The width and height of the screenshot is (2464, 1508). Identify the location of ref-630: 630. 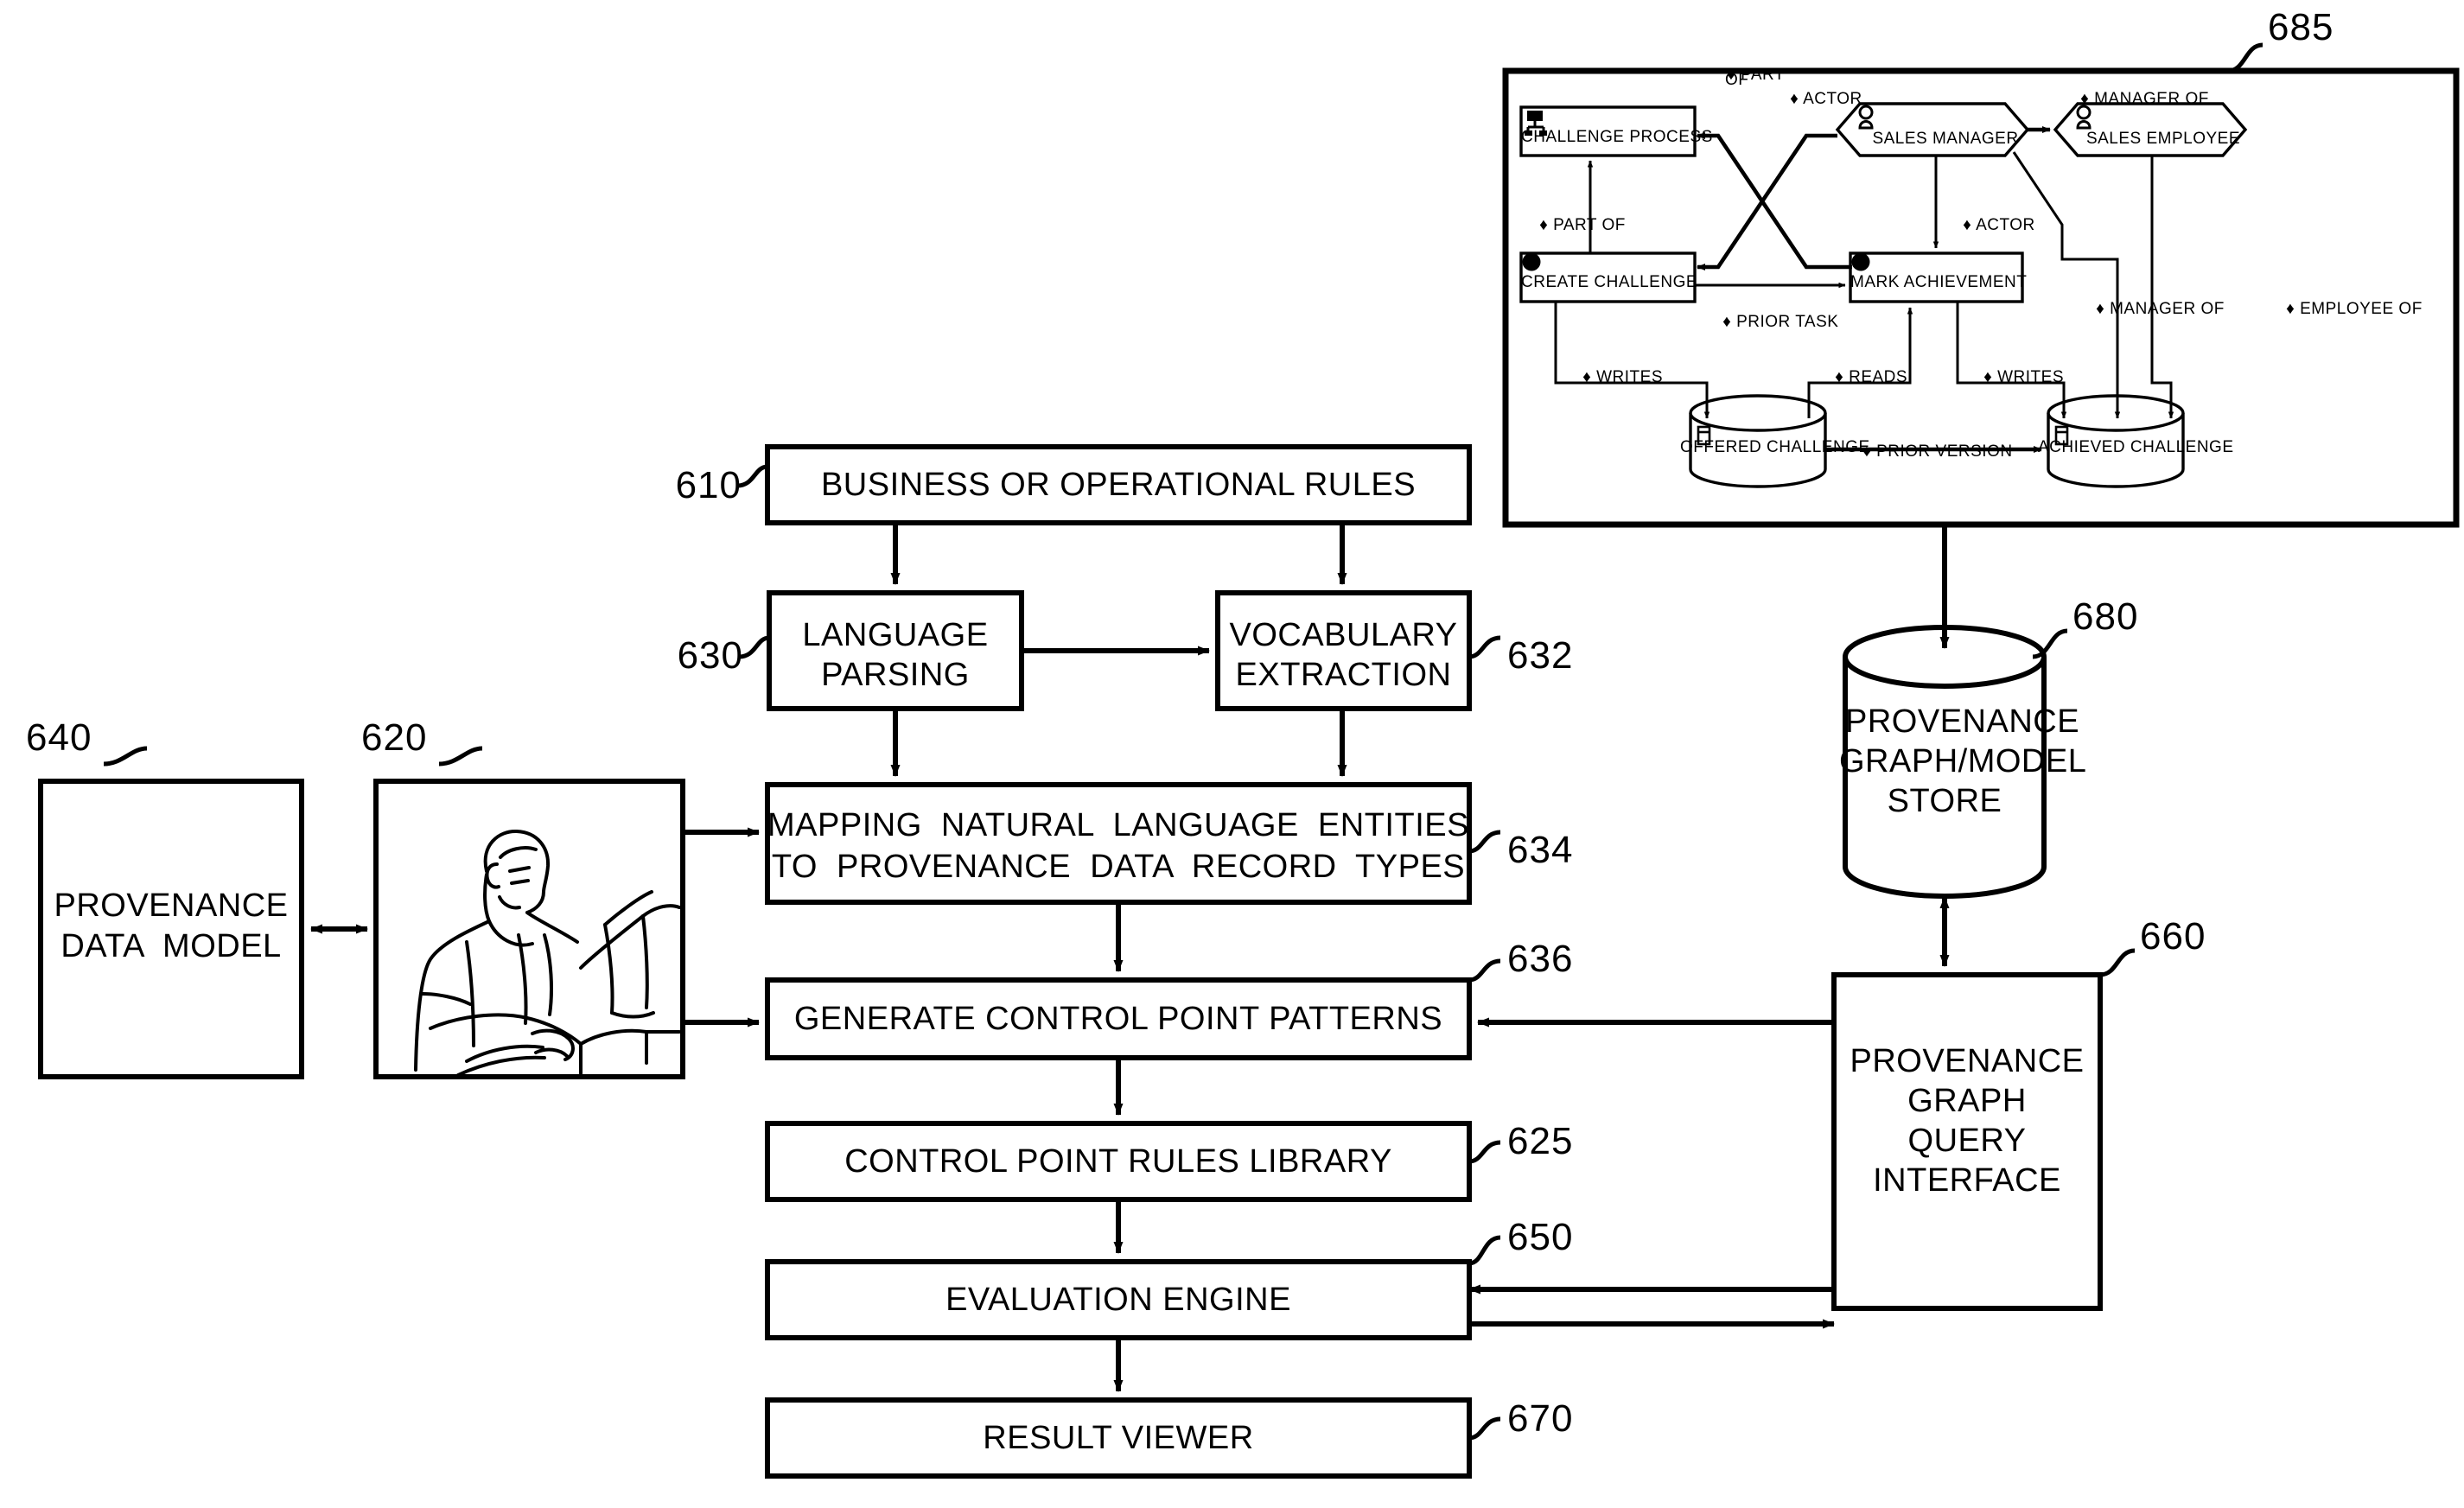
(710, 655).